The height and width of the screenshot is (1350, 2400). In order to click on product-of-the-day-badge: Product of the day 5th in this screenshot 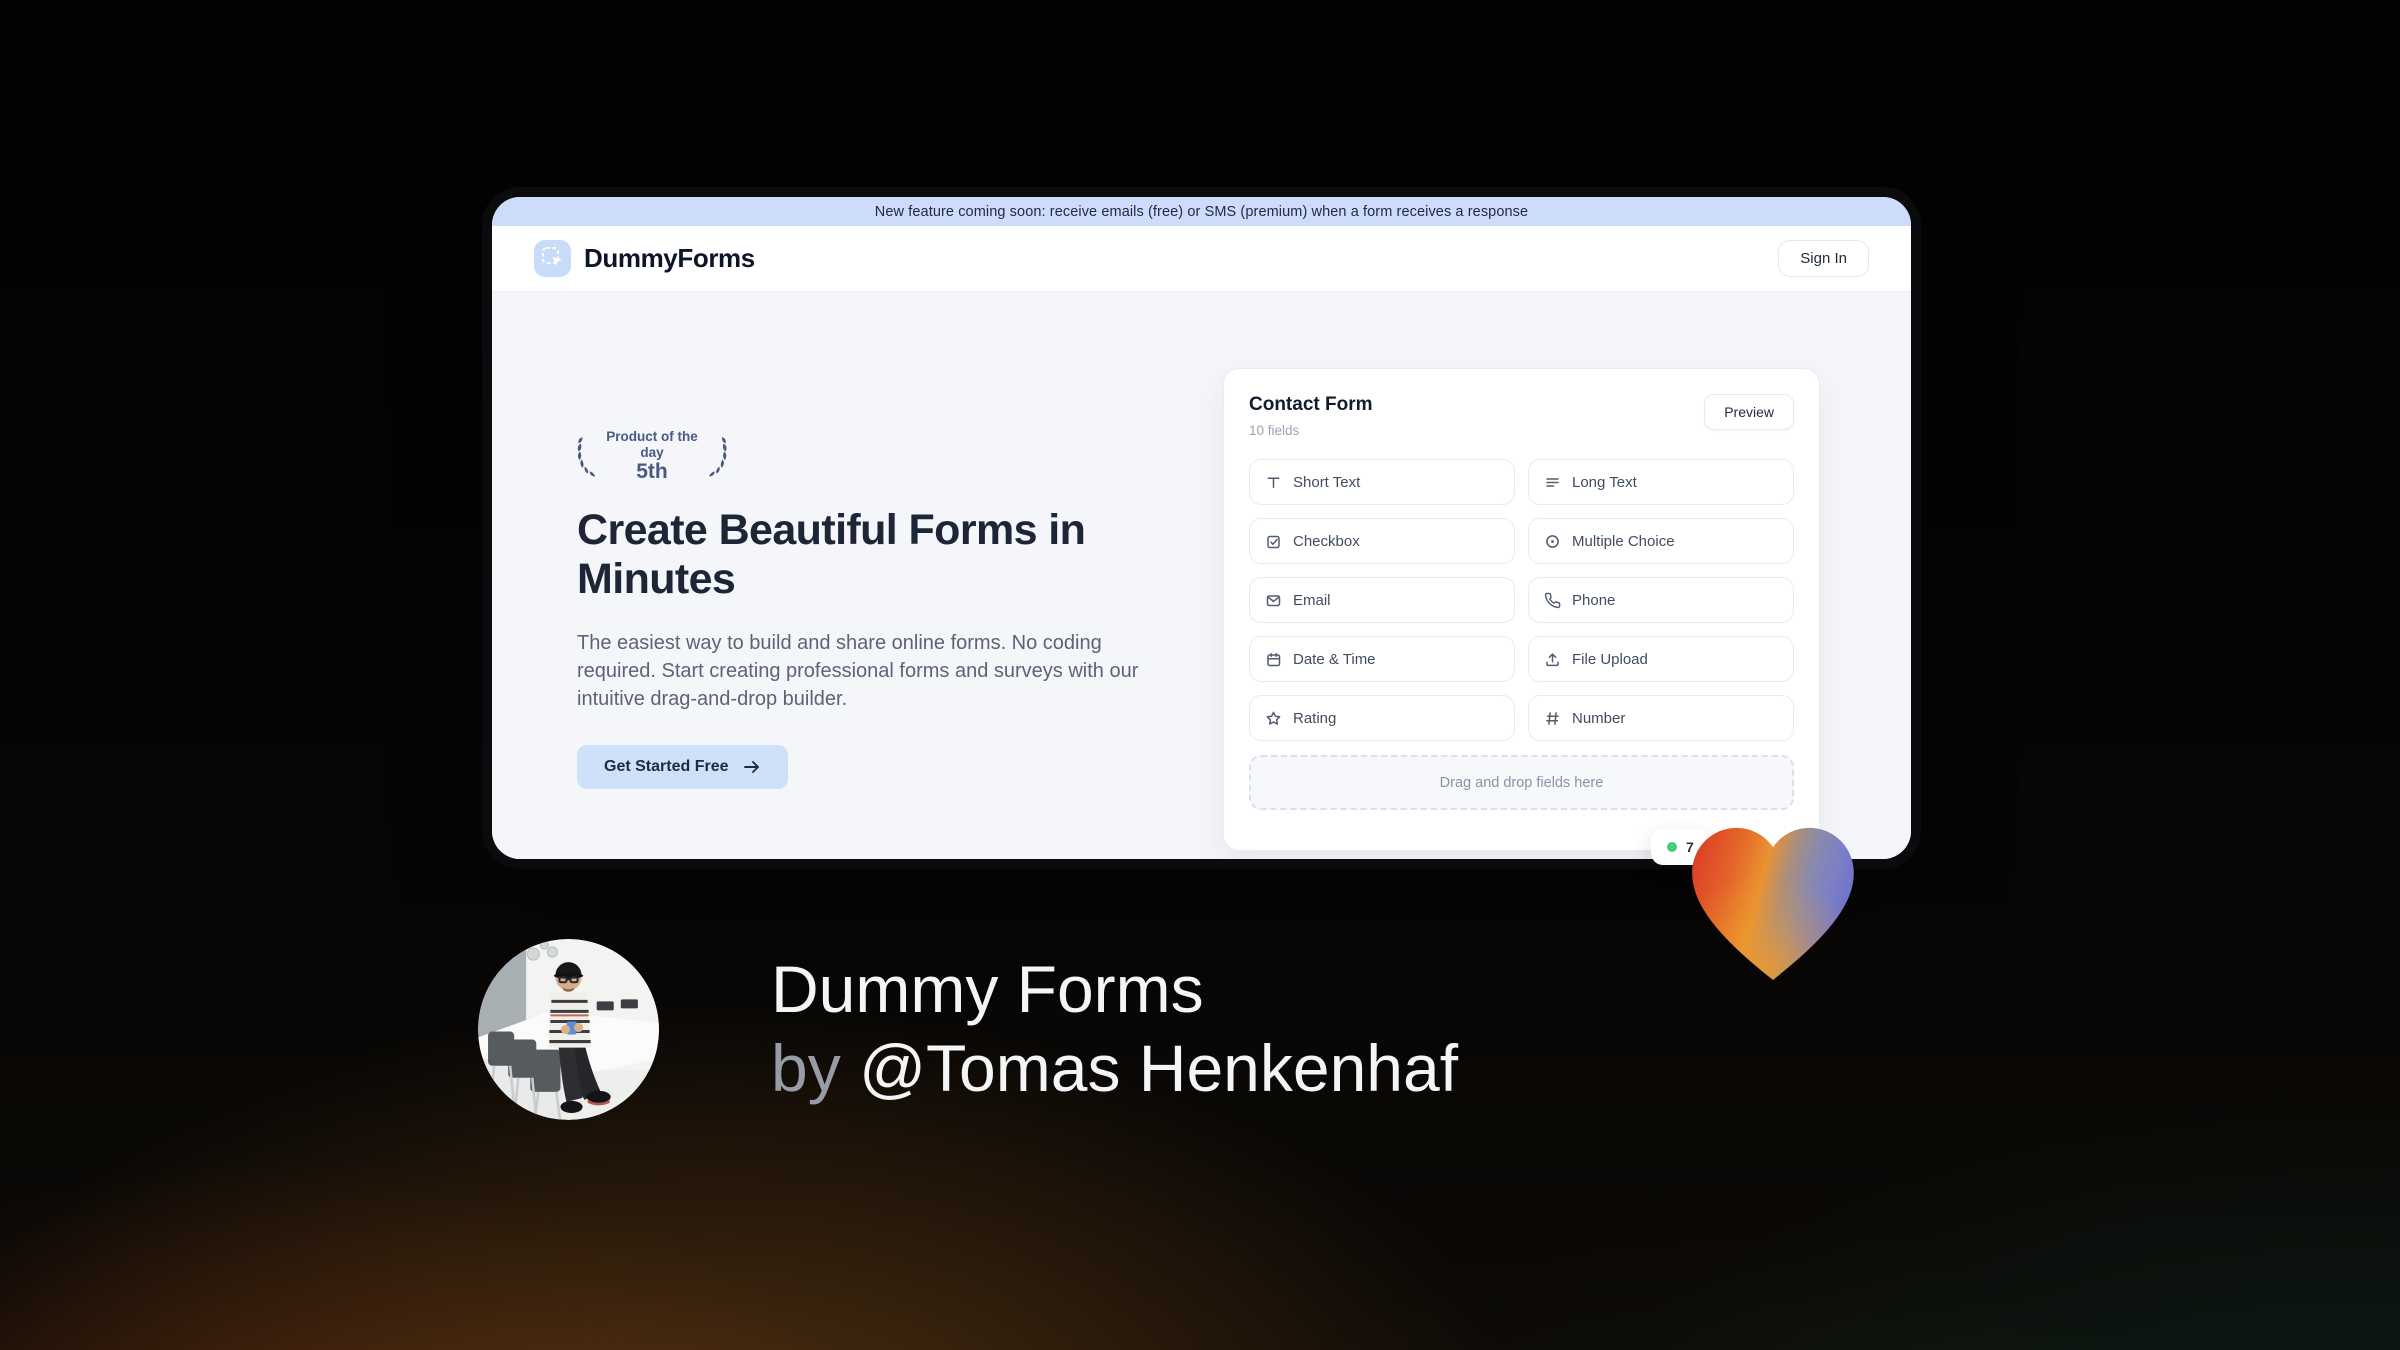, I will do `click(652, 456)`.